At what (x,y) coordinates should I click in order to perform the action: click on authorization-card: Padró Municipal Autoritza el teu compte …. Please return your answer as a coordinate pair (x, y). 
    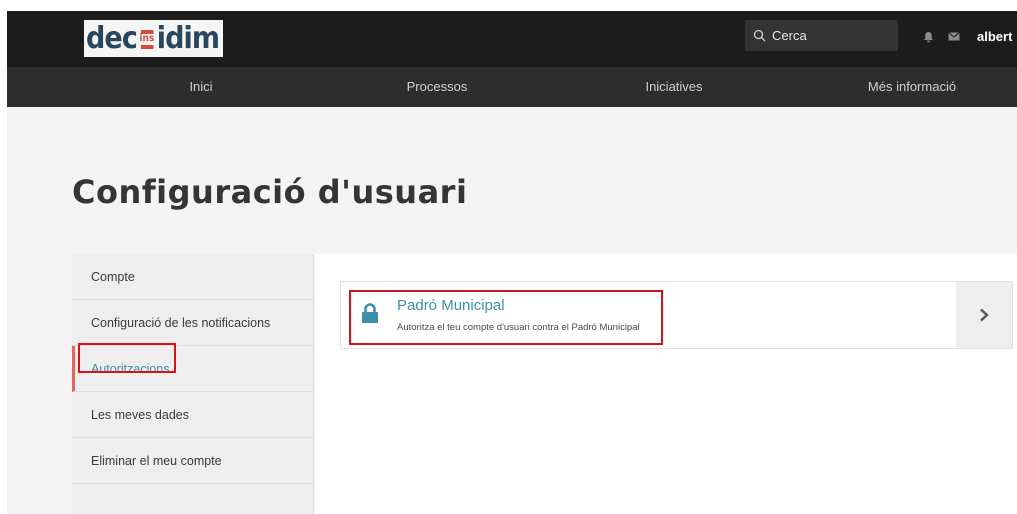
    Looking at the image, I should click on (676, 315).